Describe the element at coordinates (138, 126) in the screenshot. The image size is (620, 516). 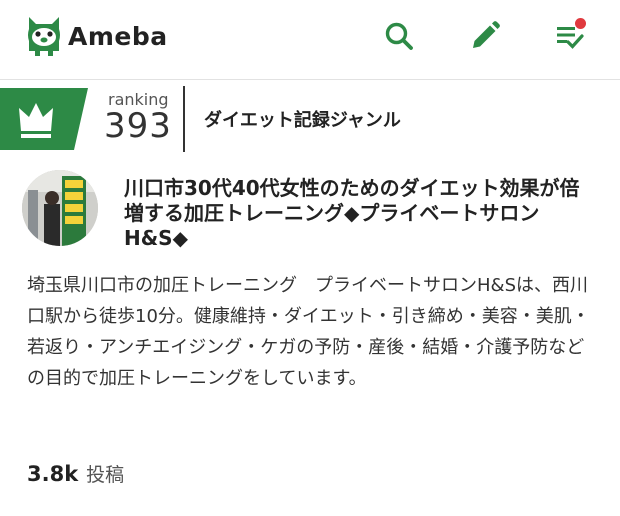
I see `ranking-number: 393` at that location.